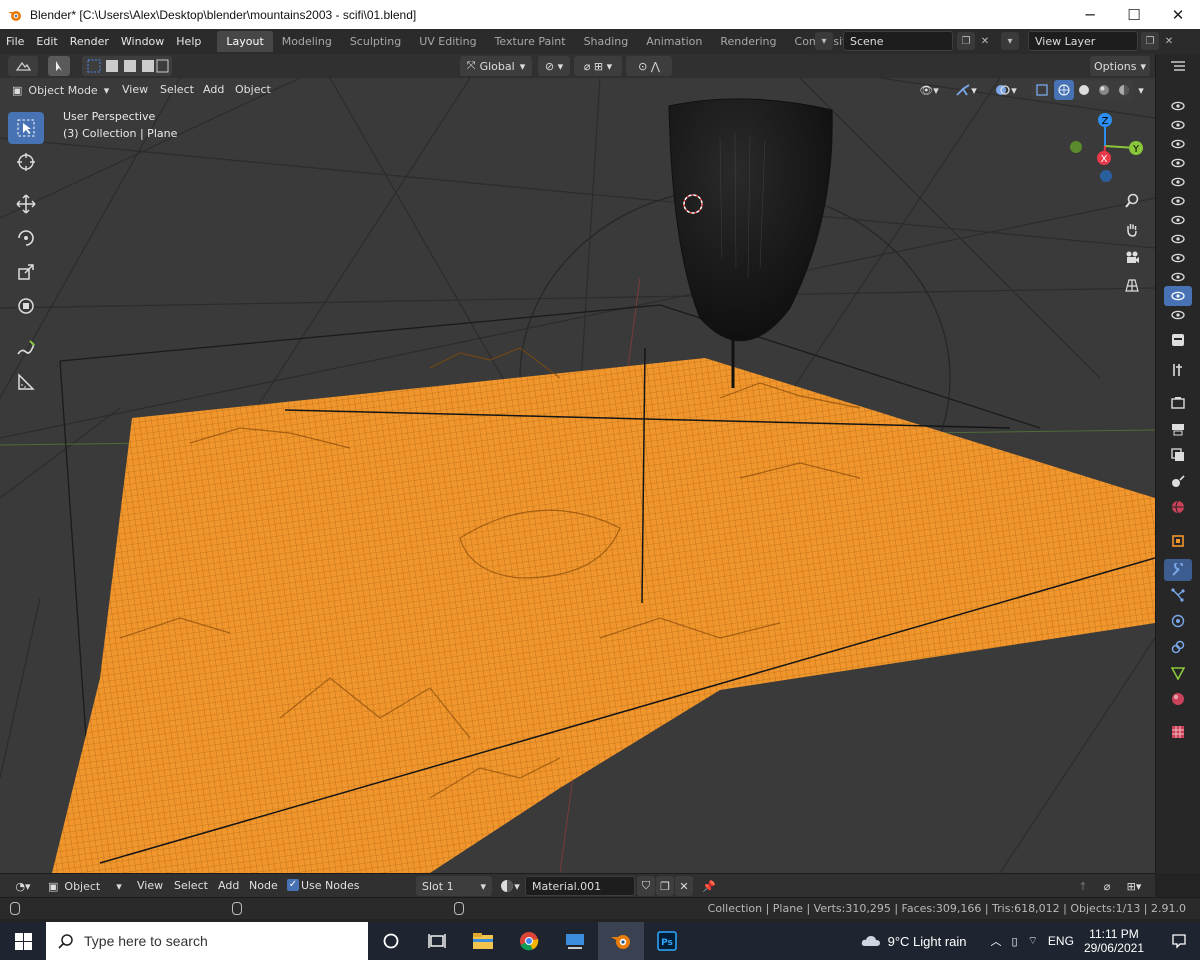  I want to click on show-hidden-icons-icon: ︿, so click(996, 941).